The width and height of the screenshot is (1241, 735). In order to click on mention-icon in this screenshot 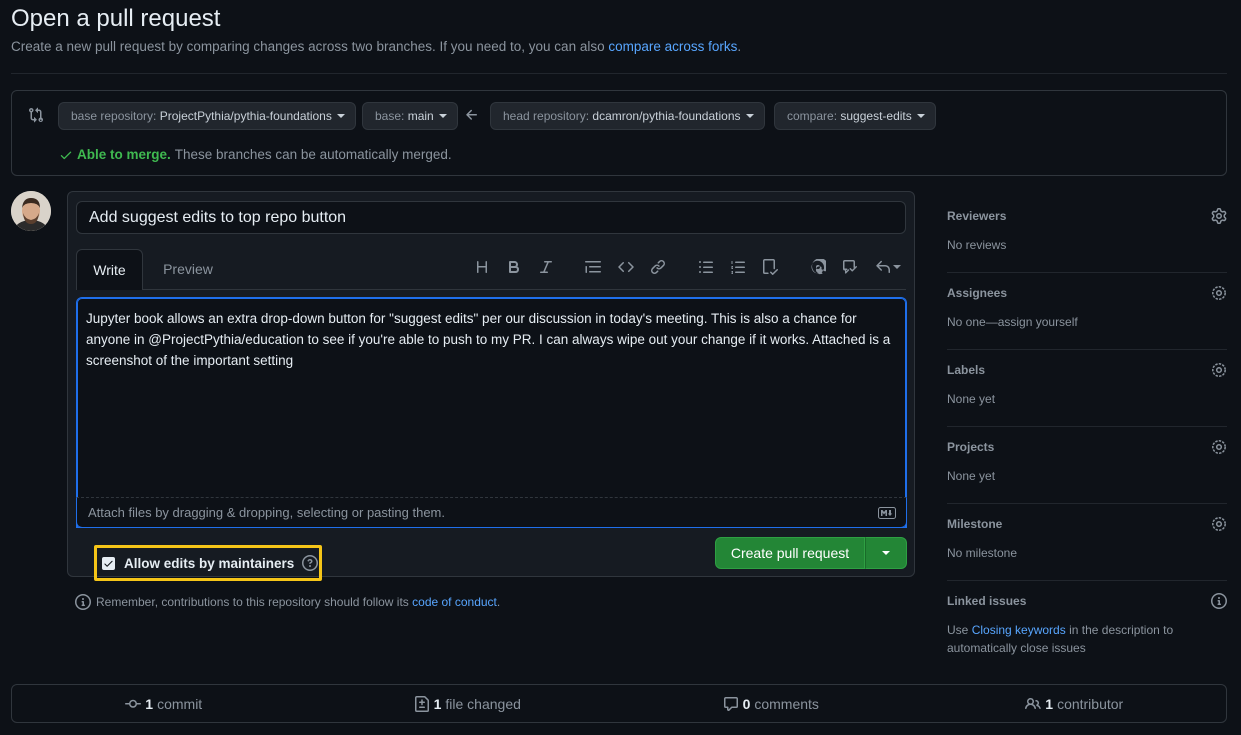, I will do `click(818, 267)`.